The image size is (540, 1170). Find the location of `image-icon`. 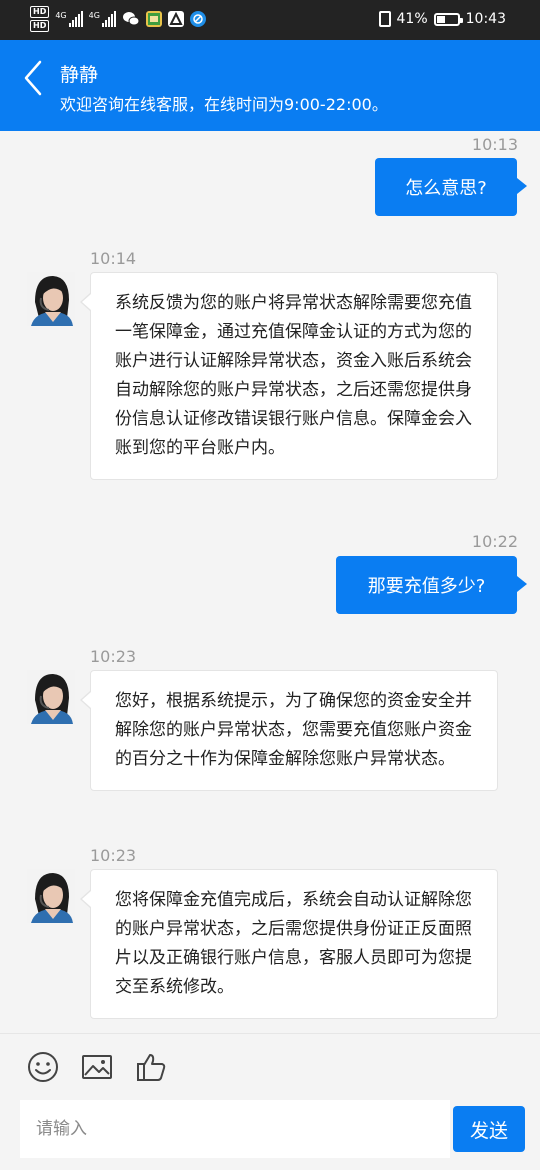

image-icon is located at coordinates (97, 1067).